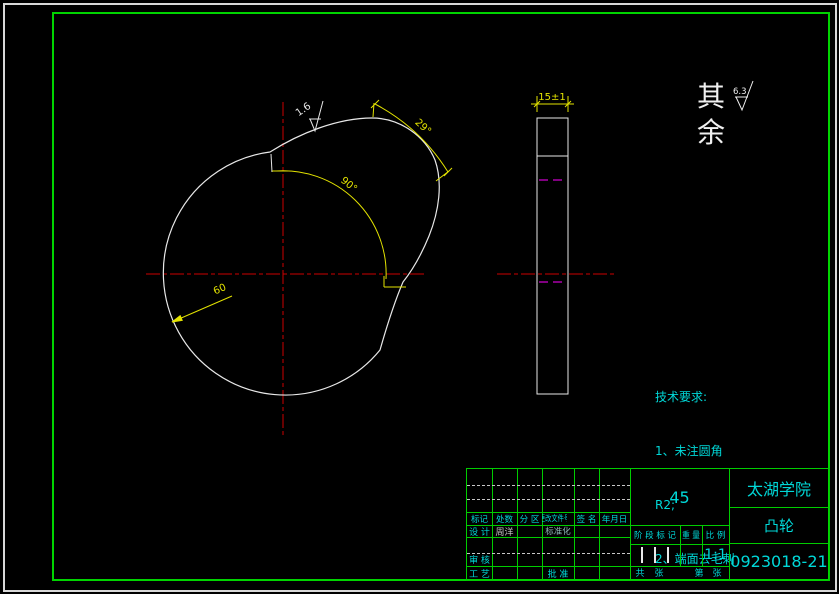  What do you see at coordinates (715, 535) in the screenshot?
I see `scale-label: 比 例` at bounding box center [715, 535].